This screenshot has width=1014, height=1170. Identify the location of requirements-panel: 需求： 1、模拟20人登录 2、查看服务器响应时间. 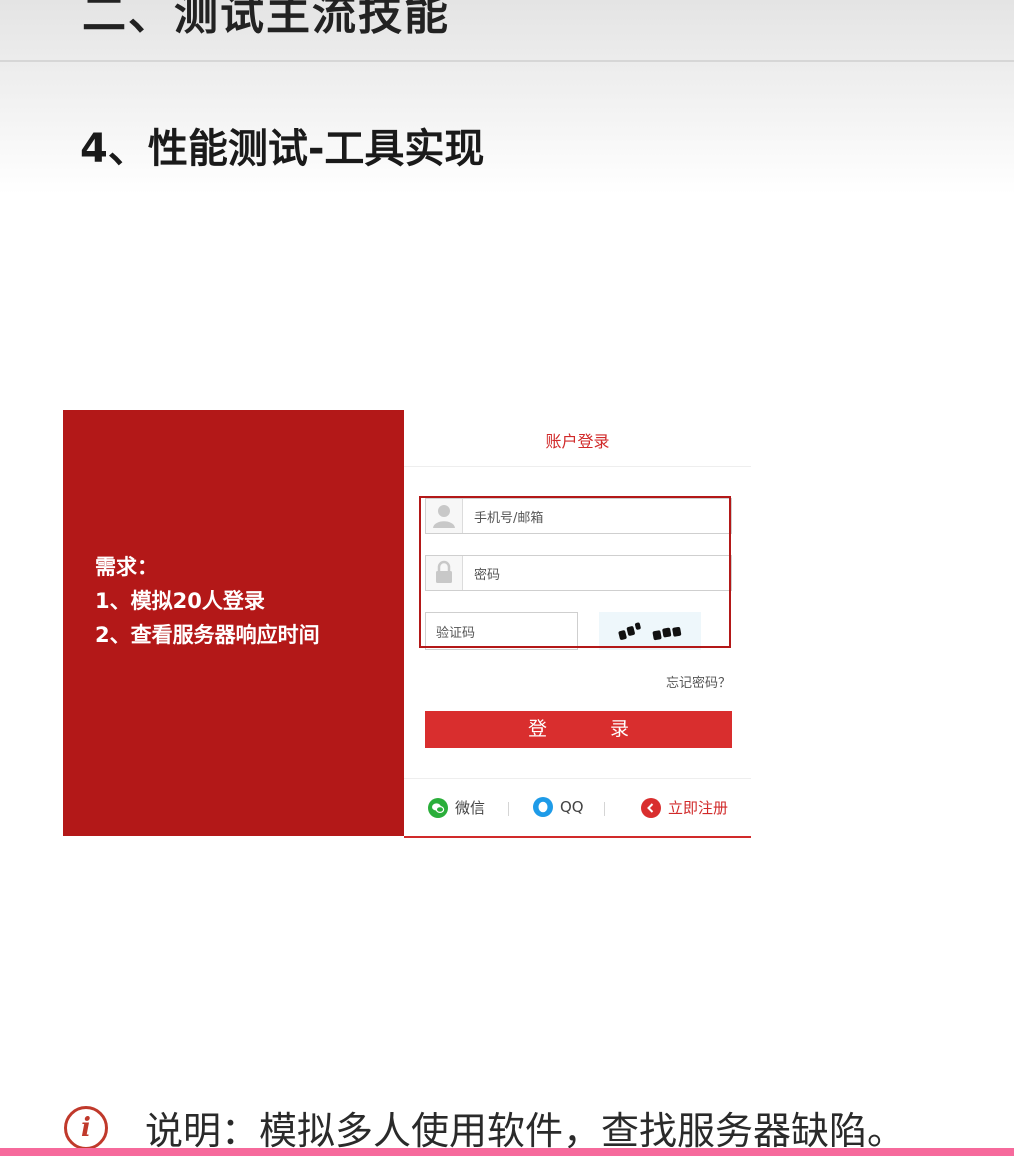
(233, 623).